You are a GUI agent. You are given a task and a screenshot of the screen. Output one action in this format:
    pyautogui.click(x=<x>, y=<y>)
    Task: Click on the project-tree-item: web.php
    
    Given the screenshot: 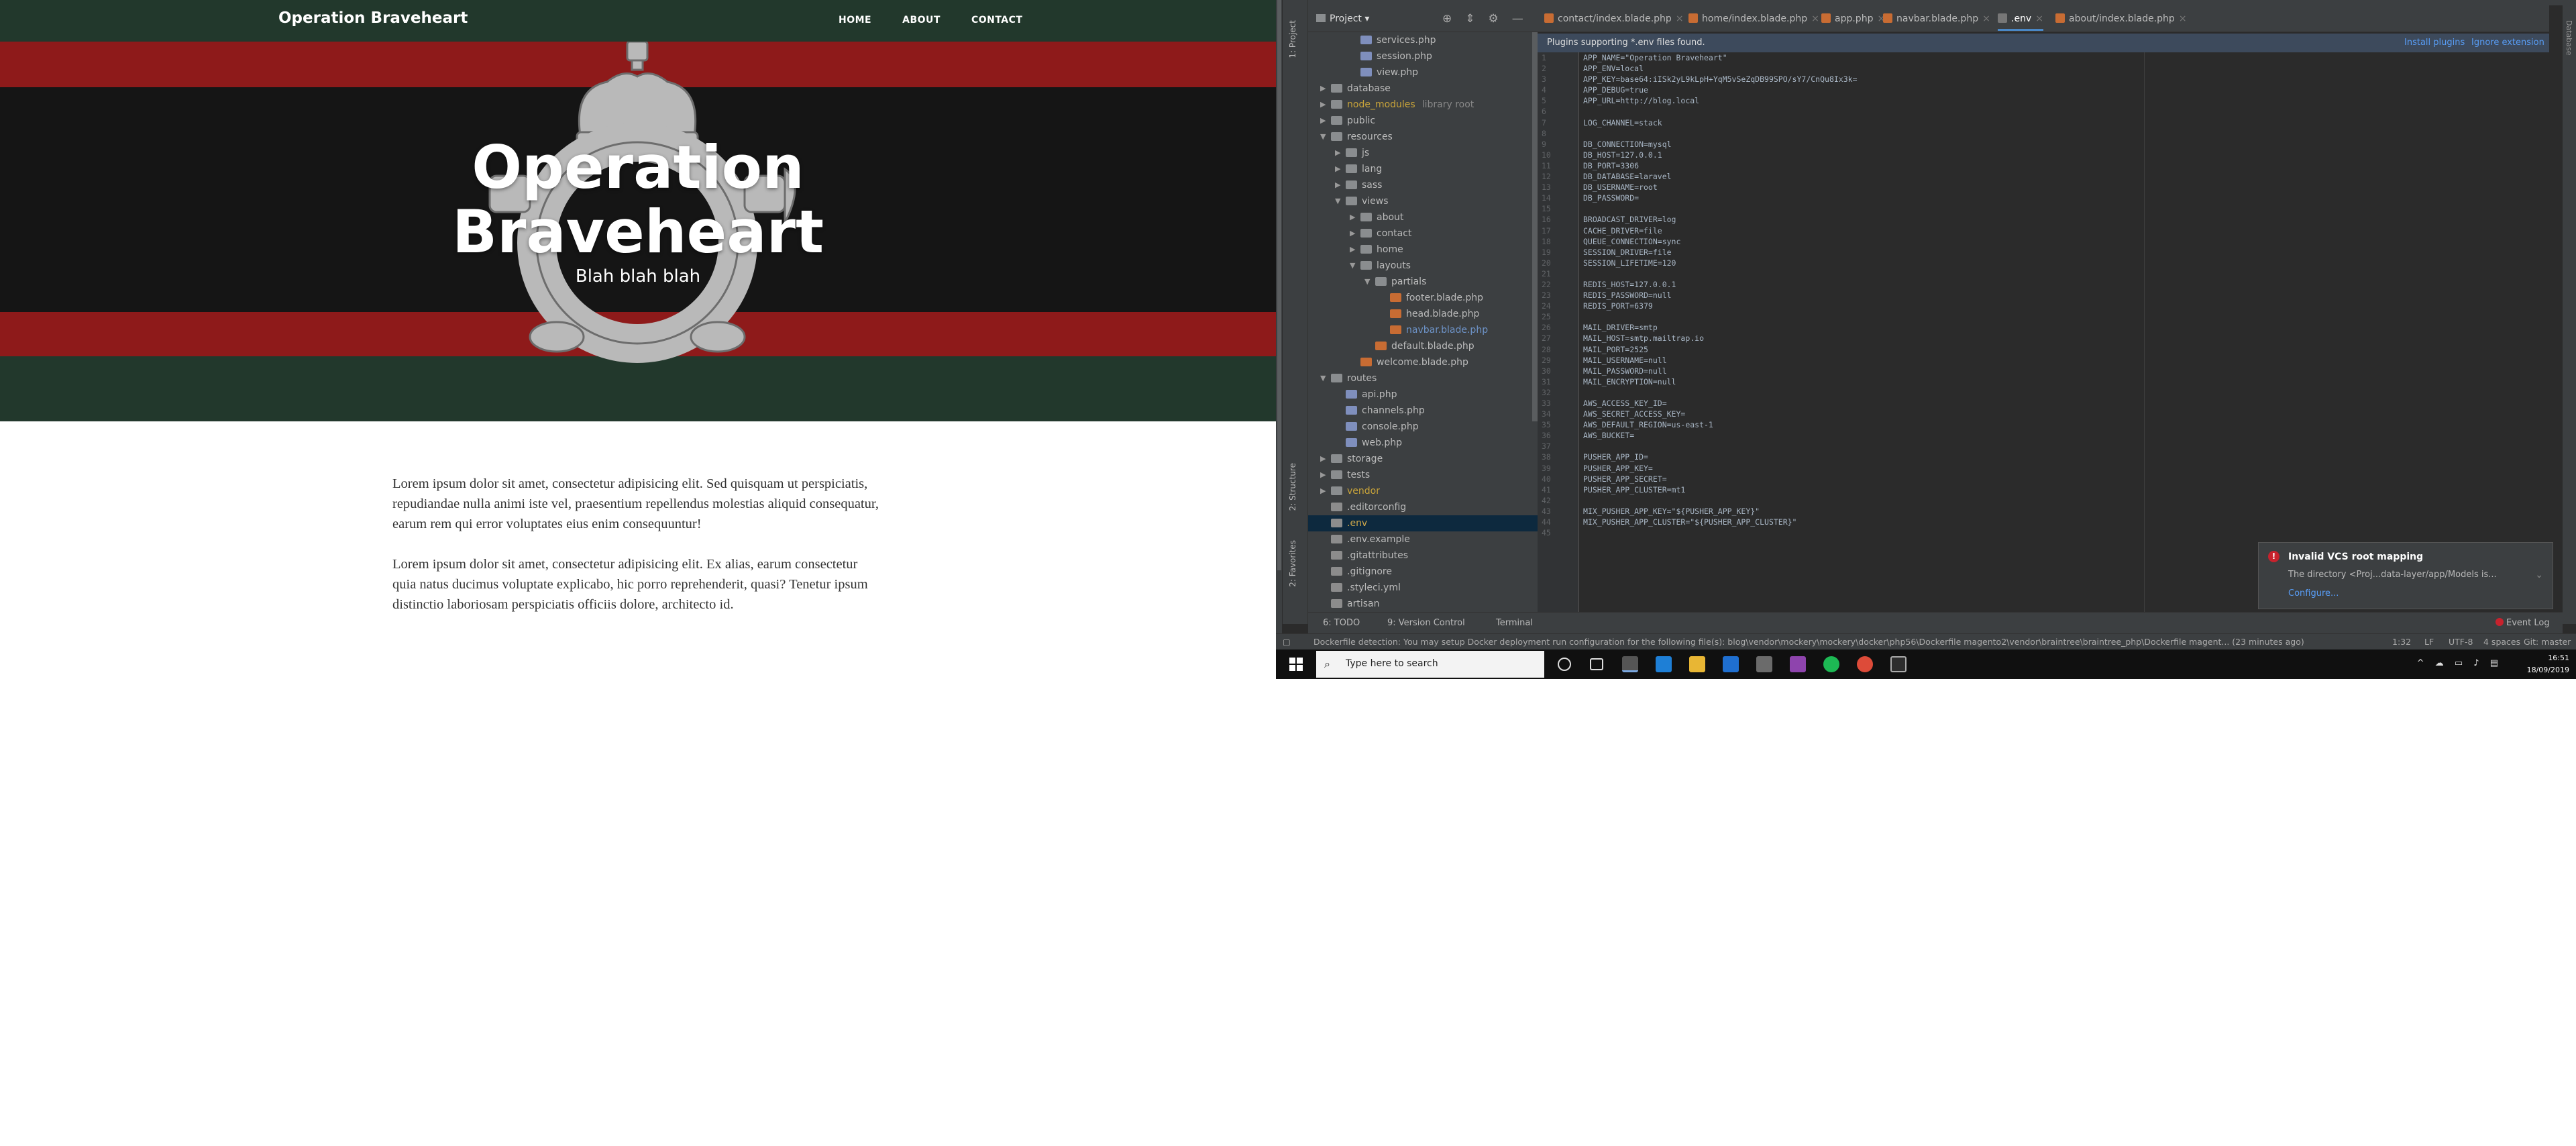 What is the action you would take?
    pyautogui.click(x=1423, y=443)
    